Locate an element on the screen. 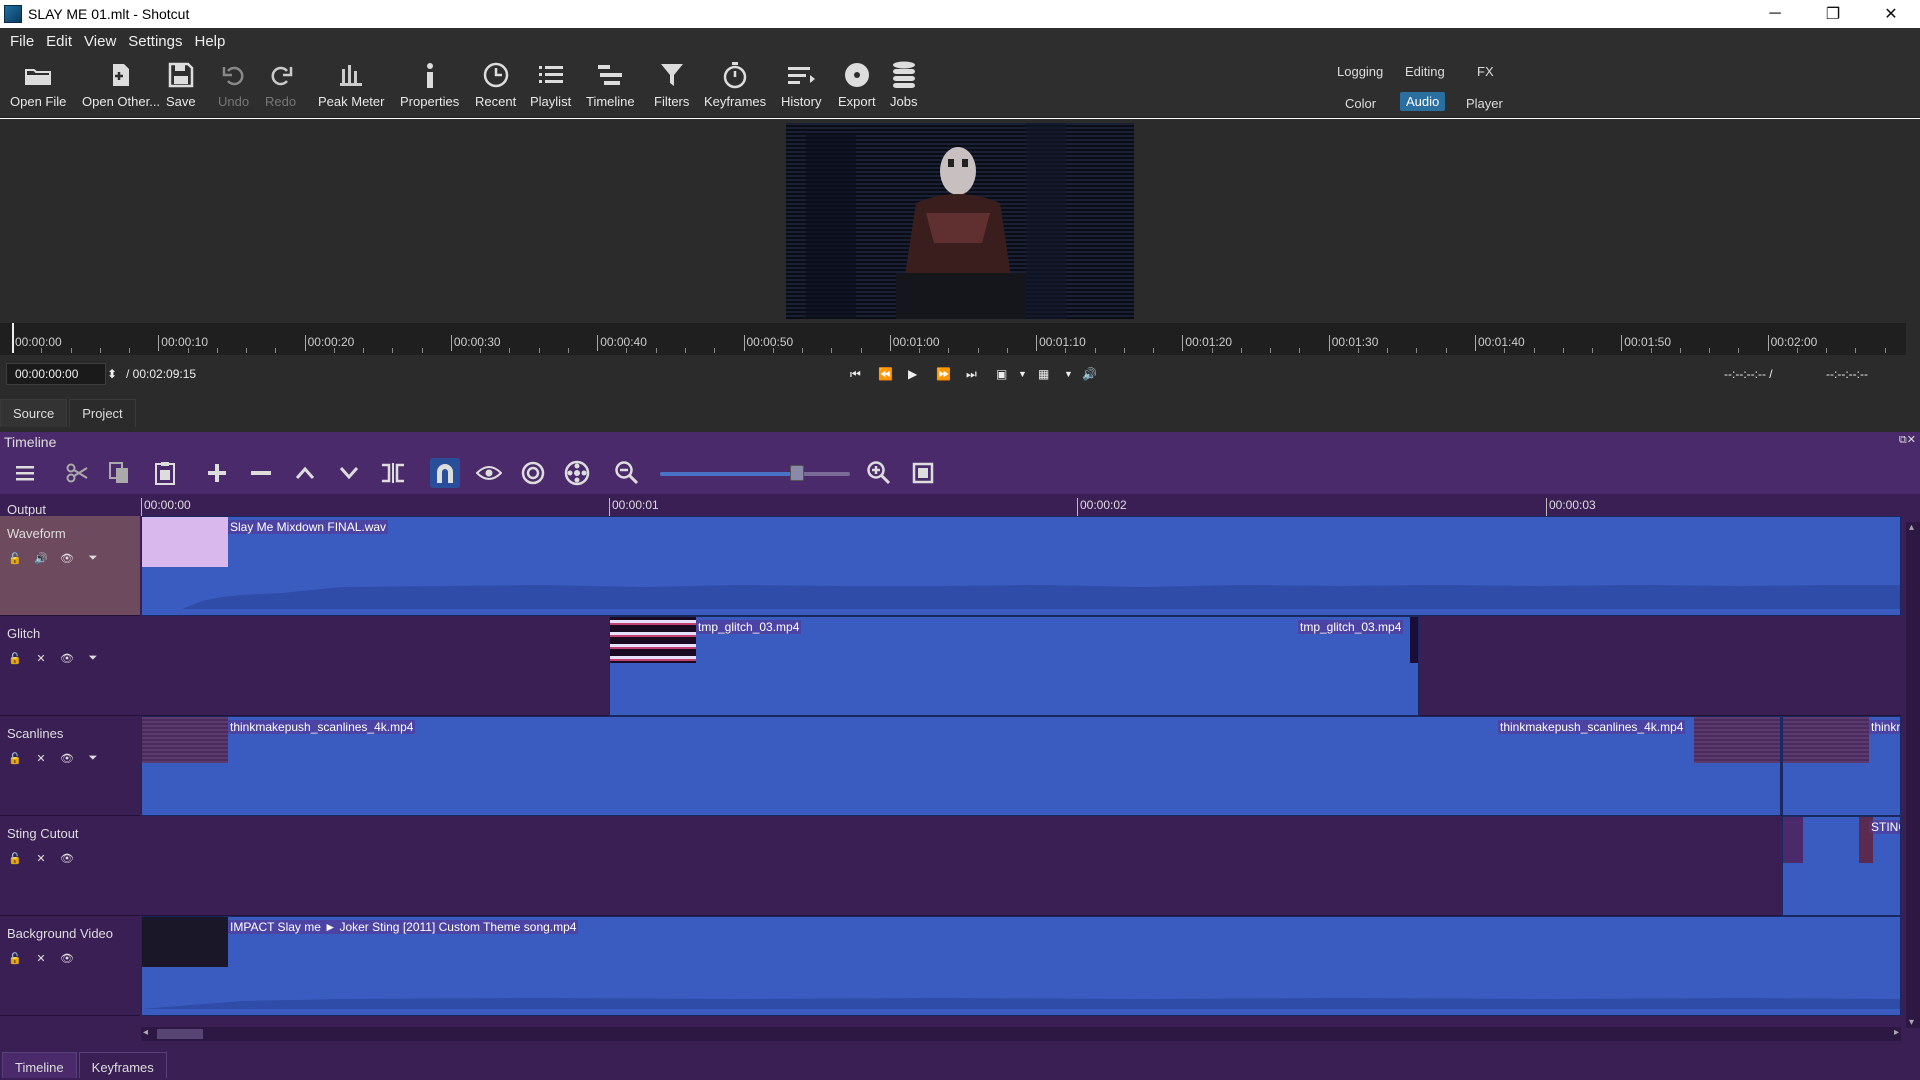  split-icon is located at coordinates (393, 473).